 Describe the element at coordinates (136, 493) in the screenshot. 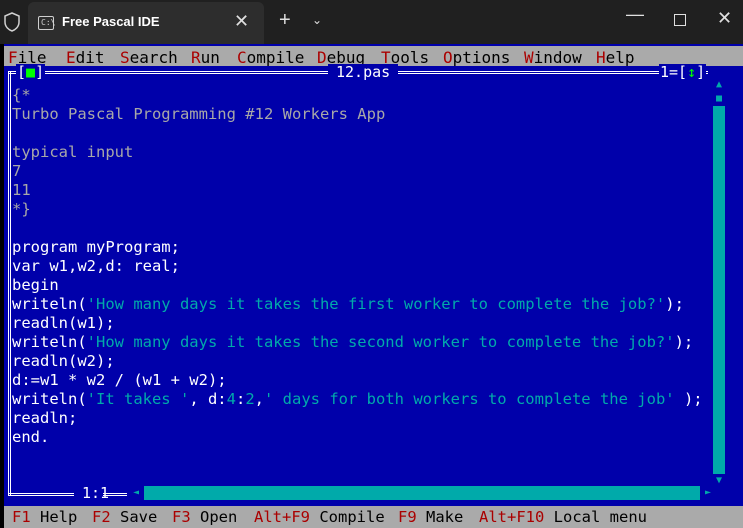

I see `scroll-left-icon: ◄` at that location.